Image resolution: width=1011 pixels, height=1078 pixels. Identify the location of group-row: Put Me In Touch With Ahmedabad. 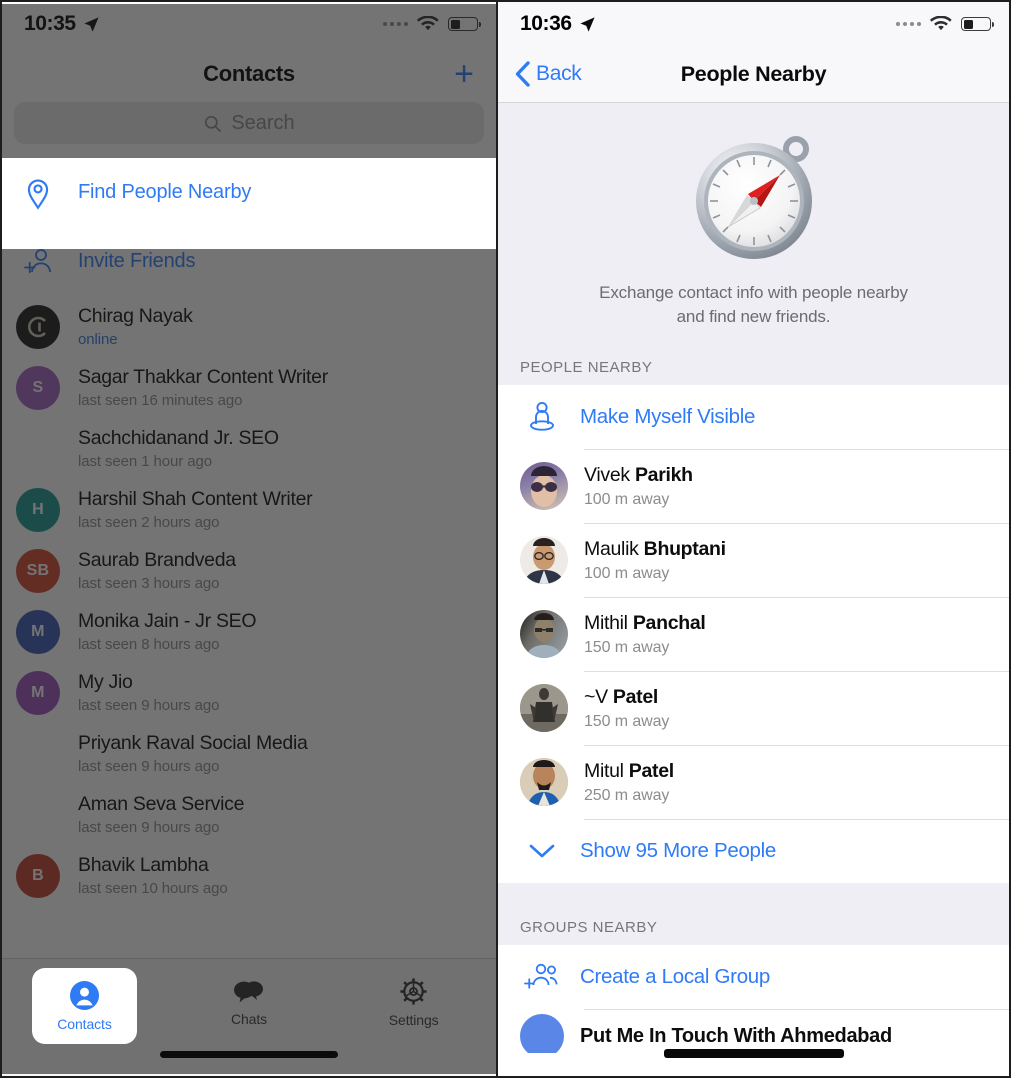
(753, 1031).